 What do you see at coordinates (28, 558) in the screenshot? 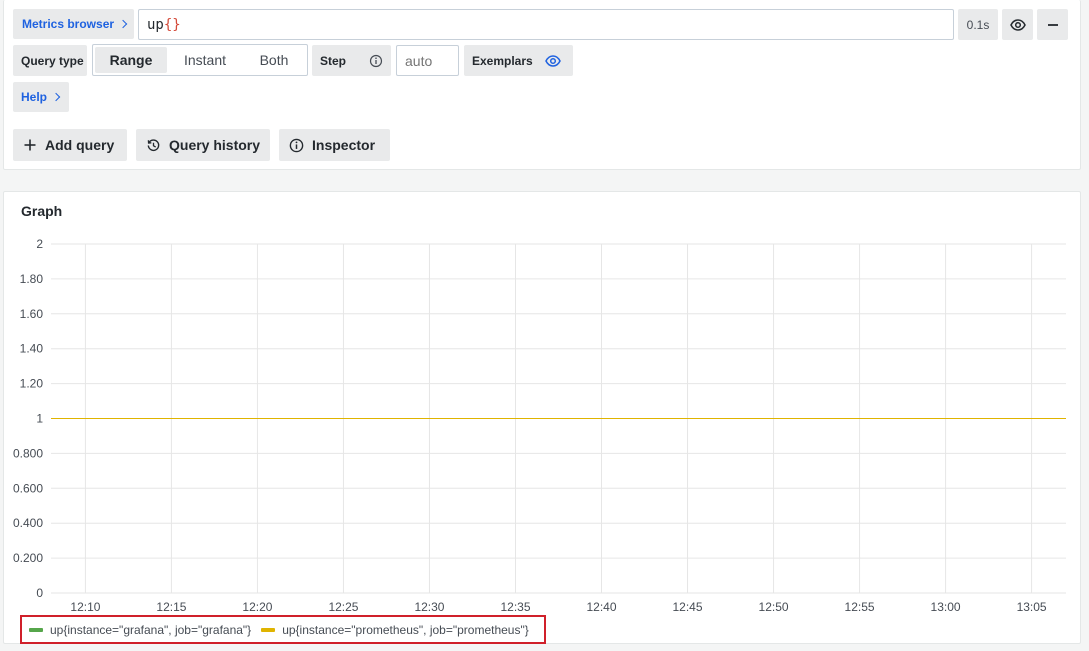
I see `y-tick-label: 0.200` at bounding box center [28, 558].